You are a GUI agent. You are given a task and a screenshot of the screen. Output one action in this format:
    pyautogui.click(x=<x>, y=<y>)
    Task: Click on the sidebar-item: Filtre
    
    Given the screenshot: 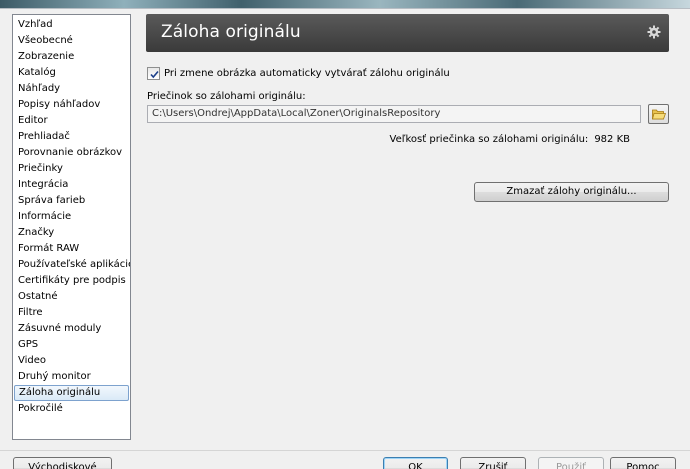 What is the action you would take?
    pyautogui.click(x=71, y=313)
    